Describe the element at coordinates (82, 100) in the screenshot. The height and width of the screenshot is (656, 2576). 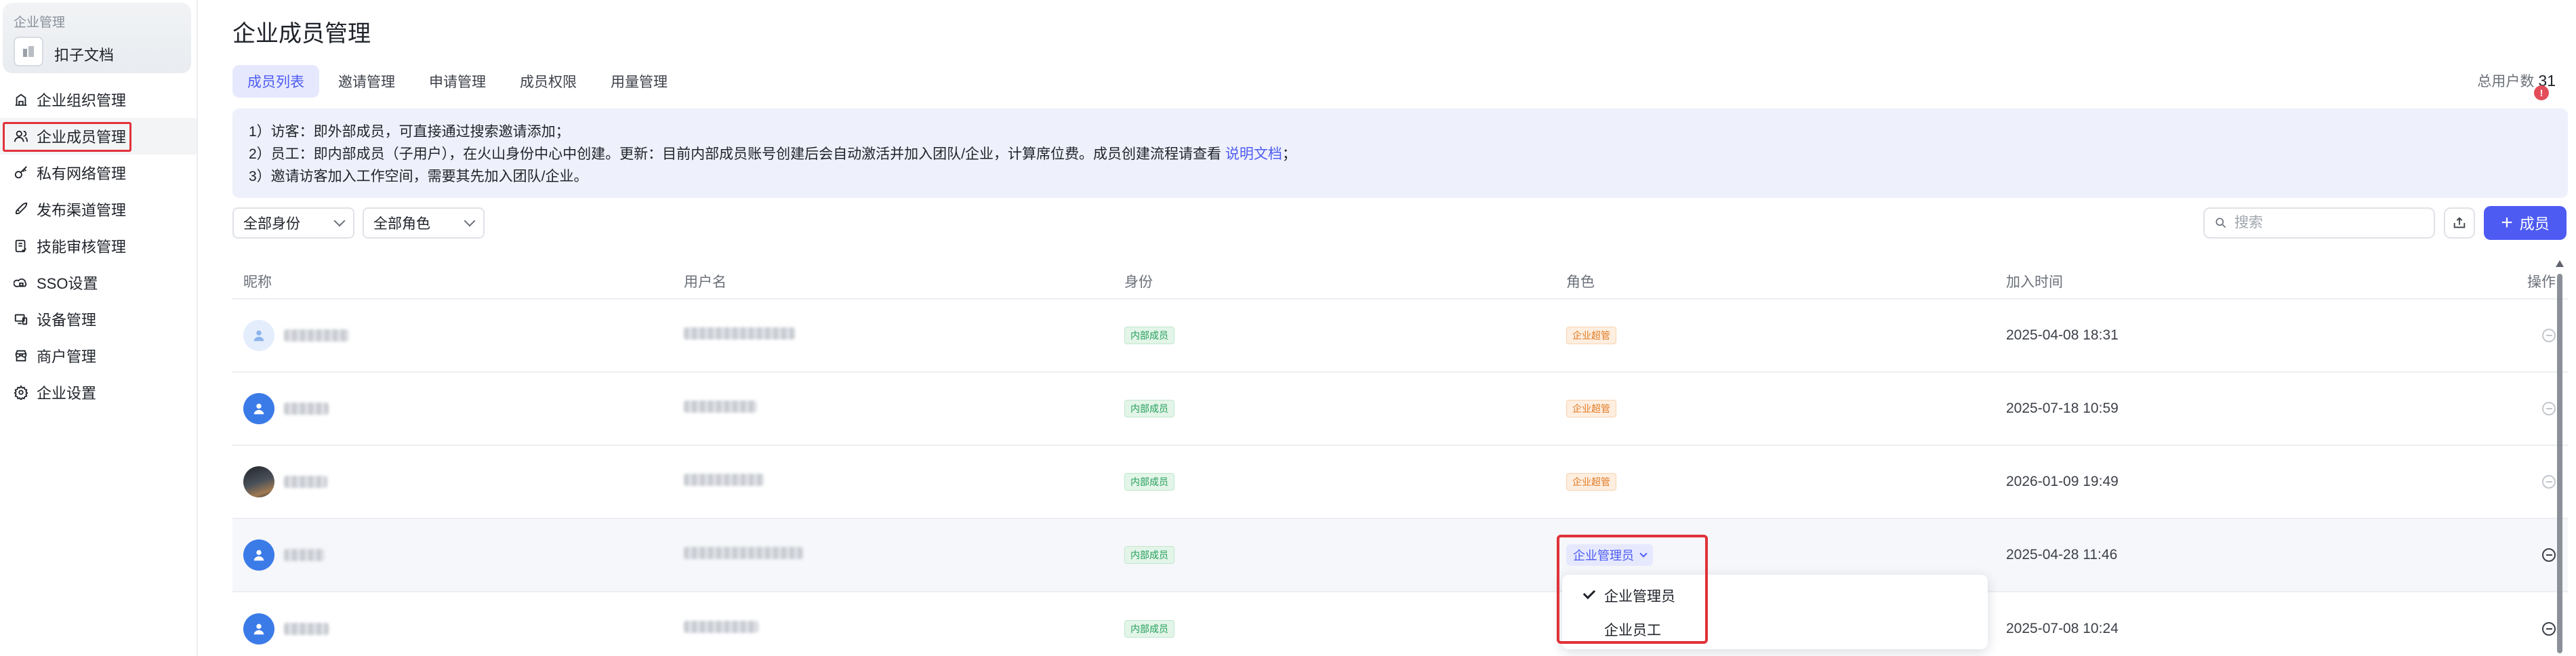
I see `sidebar-item-label: 企业组织管理` at that location.